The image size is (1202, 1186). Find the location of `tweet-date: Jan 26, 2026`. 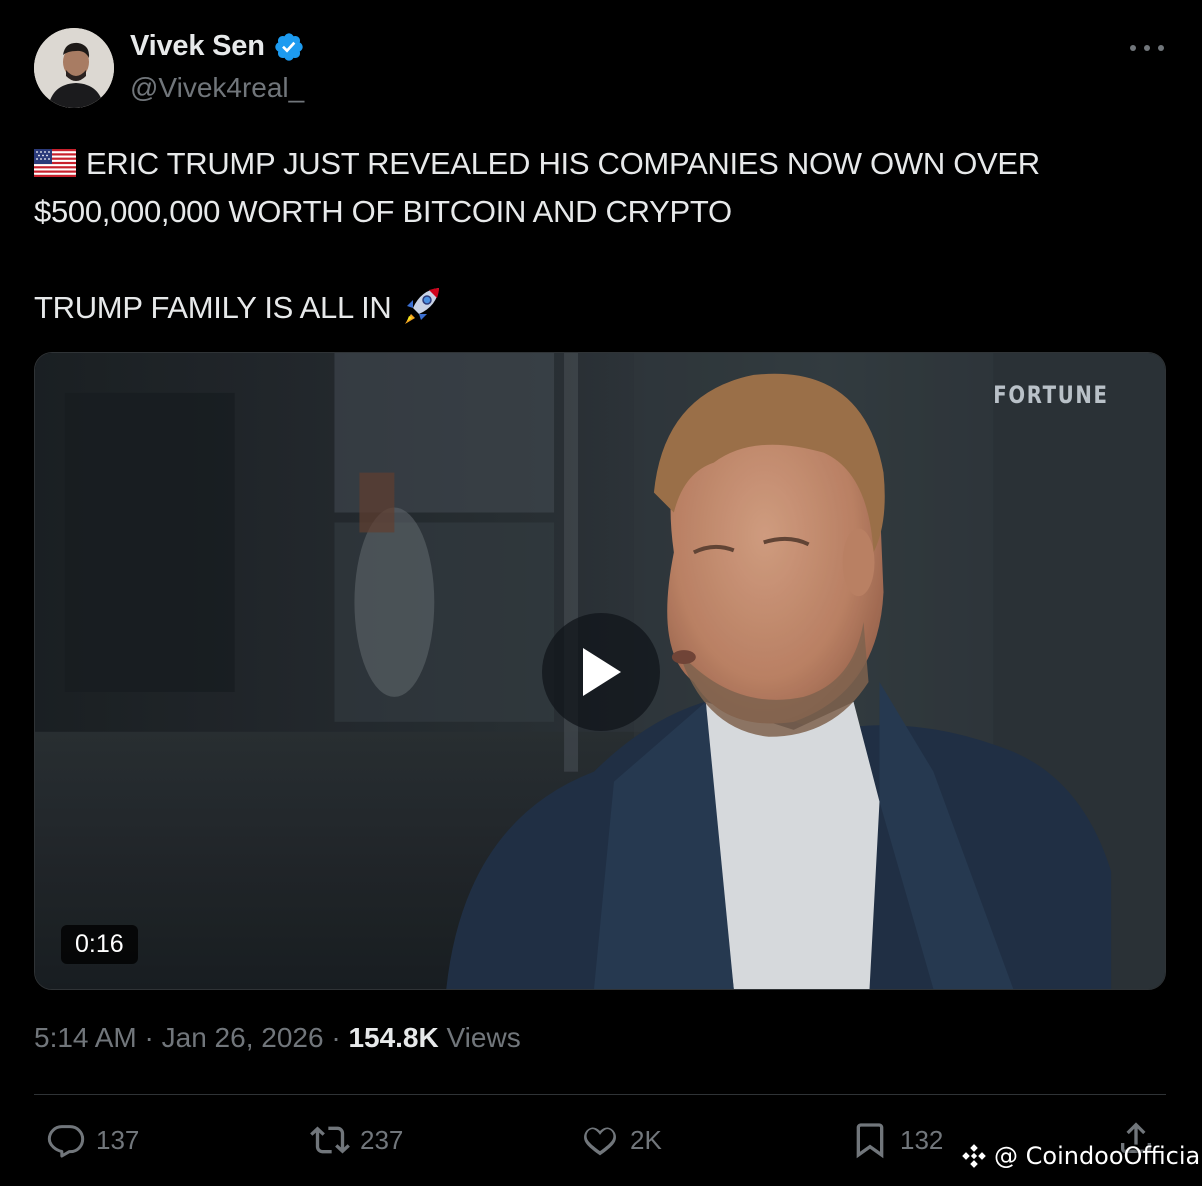

tweet-date: Jan 26, 2026 is located at coordinates (243, 1037).